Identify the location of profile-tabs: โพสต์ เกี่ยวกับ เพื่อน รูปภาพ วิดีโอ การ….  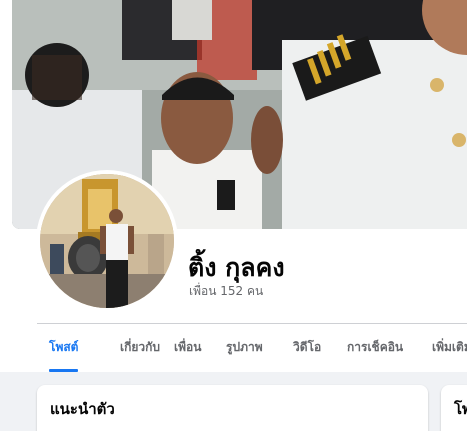
(252, 348).